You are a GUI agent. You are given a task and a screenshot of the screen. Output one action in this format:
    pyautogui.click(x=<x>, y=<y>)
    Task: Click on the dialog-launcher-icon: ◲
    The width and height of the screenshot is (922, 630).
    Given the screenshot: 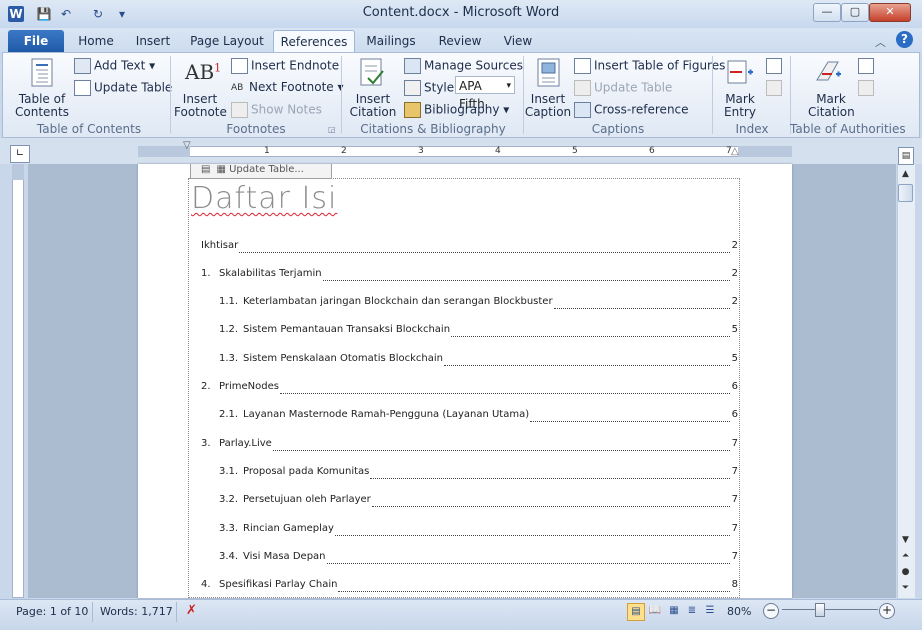 What is the action you would take?
    pyautogui.click(x=332, y=129)
    